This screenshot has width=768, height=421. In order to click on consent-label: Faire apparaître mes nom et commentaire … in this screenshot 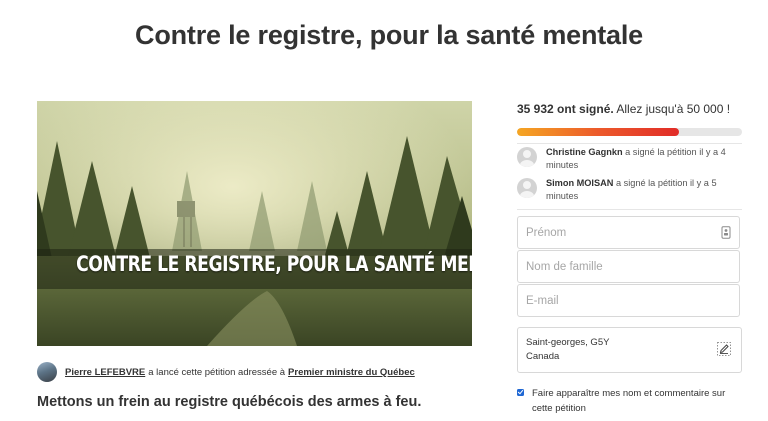, I will do `click(629, 401)`.